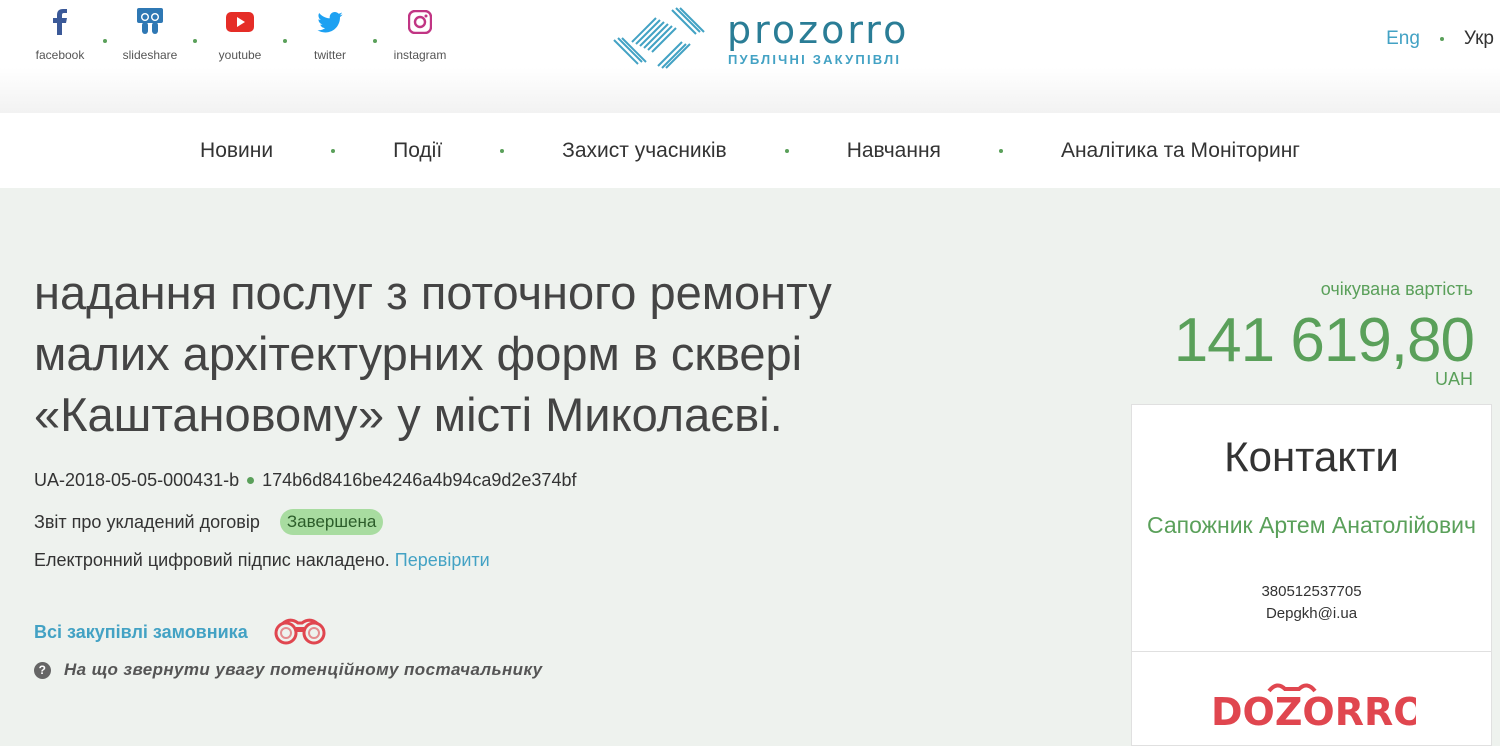  What do you see at coordinates (137, 480) in the screenshot?
I see `tender-id: UA-2018-05-05-000431-b` at bounding box center [137, 480].